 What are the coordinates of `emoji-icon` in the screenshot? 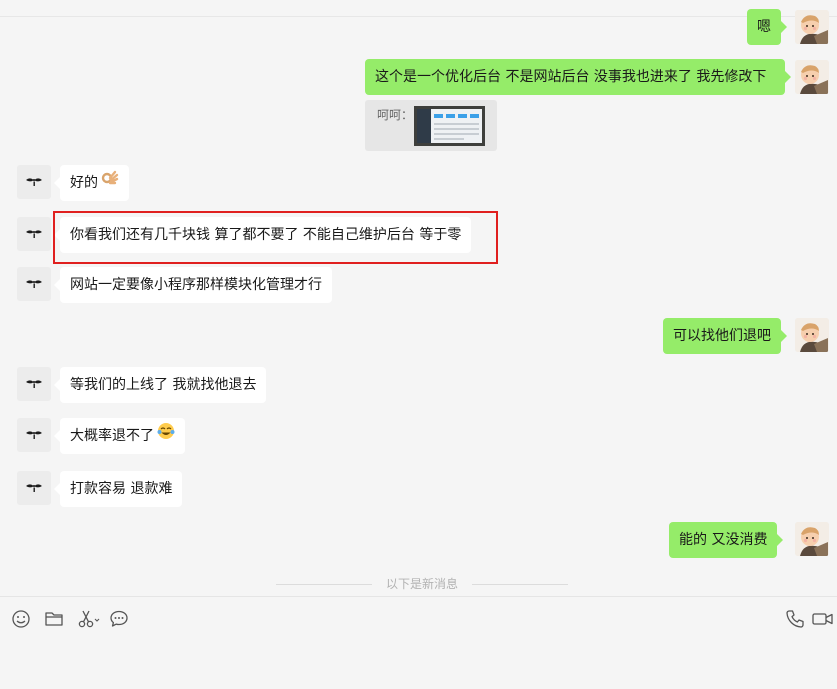 It's located at (21, 619).